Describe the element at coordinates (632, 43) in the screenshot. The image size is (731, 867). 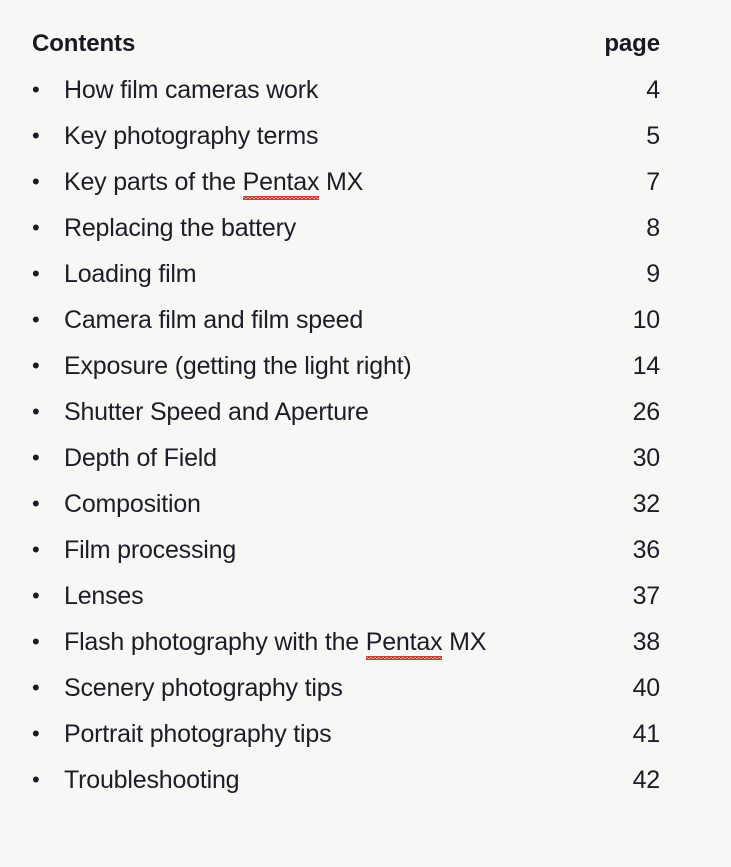
I see `page-column-header: page` at that location.